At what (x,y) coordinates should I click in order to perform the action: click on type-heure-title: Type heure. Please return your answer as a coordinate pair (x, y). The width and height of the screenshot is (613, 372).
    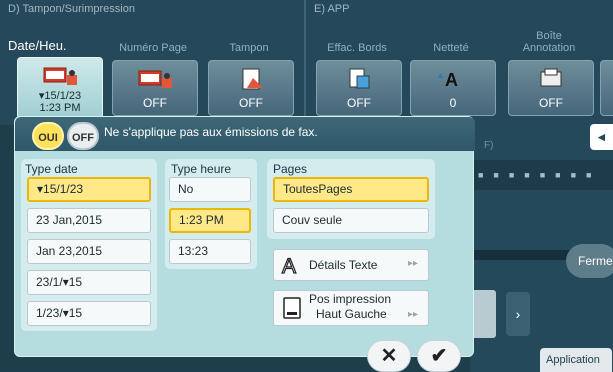
    Looking at the image, I should click on (201, 169).